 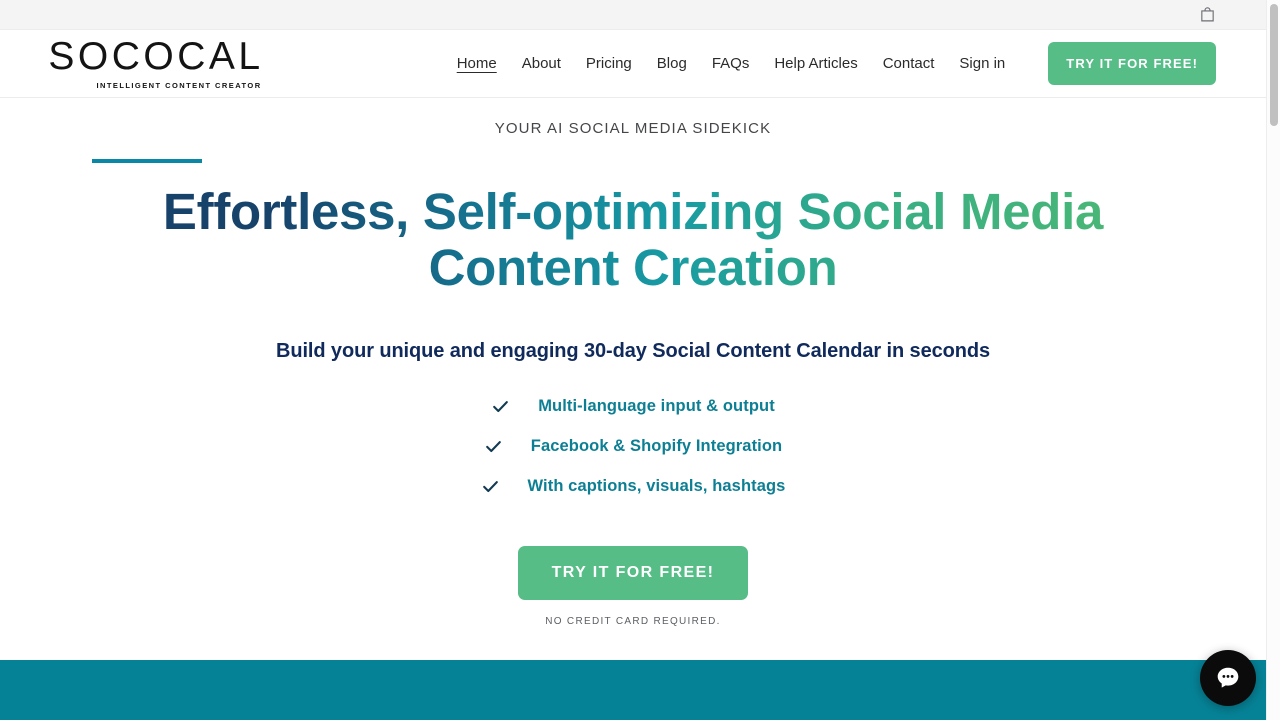 What do you see at coordinates (156, 56) in the screenshot?
I see `brand-wordmark: SOCOCAL` at bounding box center [156, 56].